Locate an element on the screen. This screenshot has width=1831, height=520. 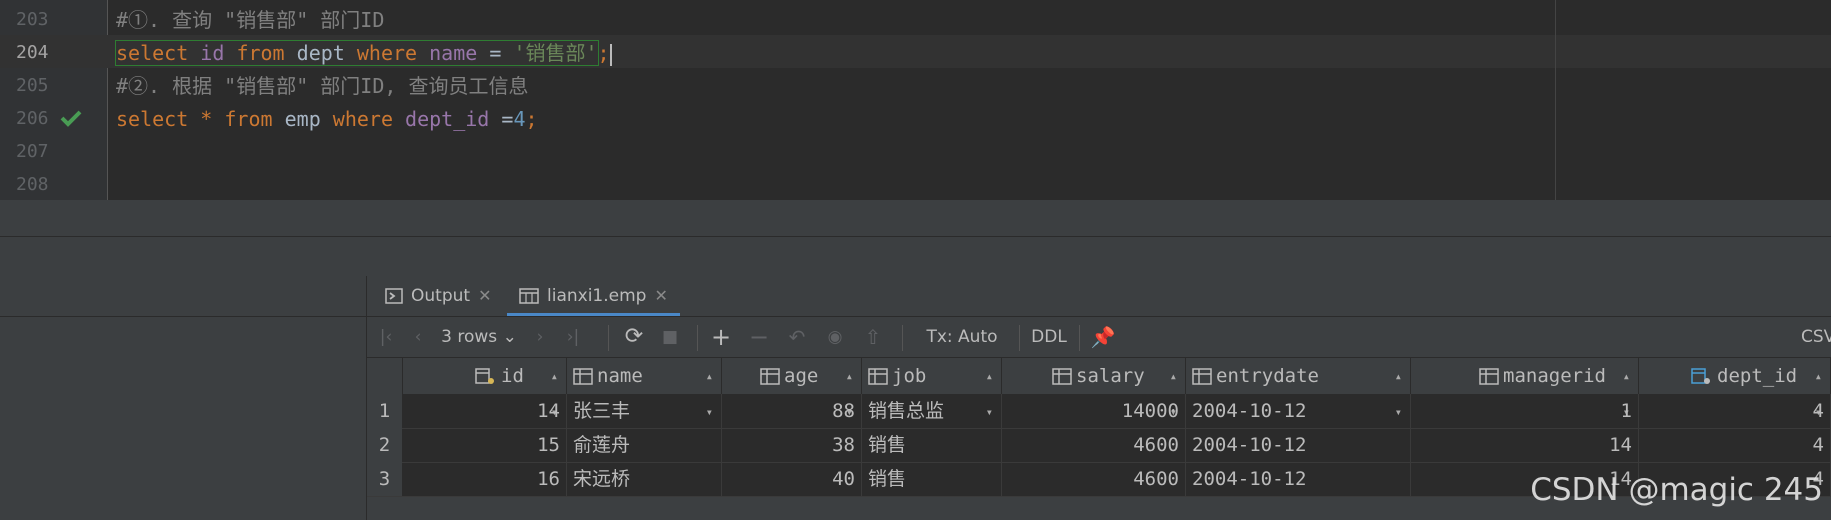
code-statement: select id from dept where name = '销售部'; is located at coordinates (363, 51).